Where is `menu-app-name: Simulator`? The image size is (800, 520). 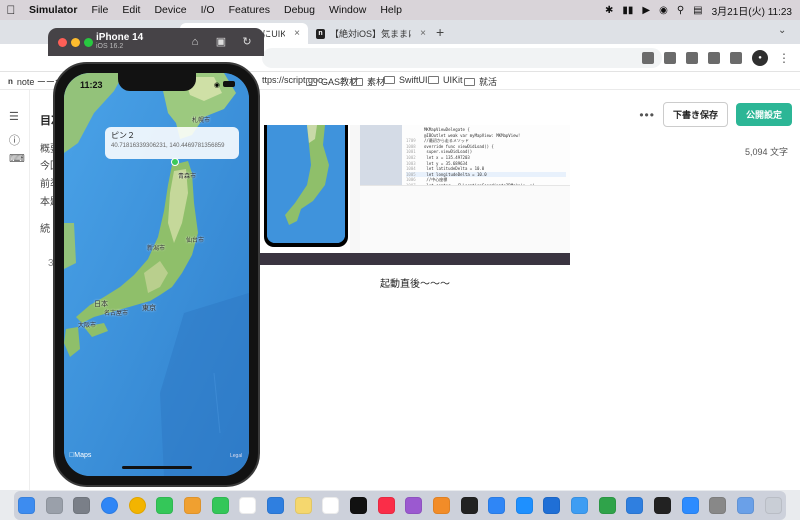 menu-app-name: Simulator is located at coordinates (53, 10).